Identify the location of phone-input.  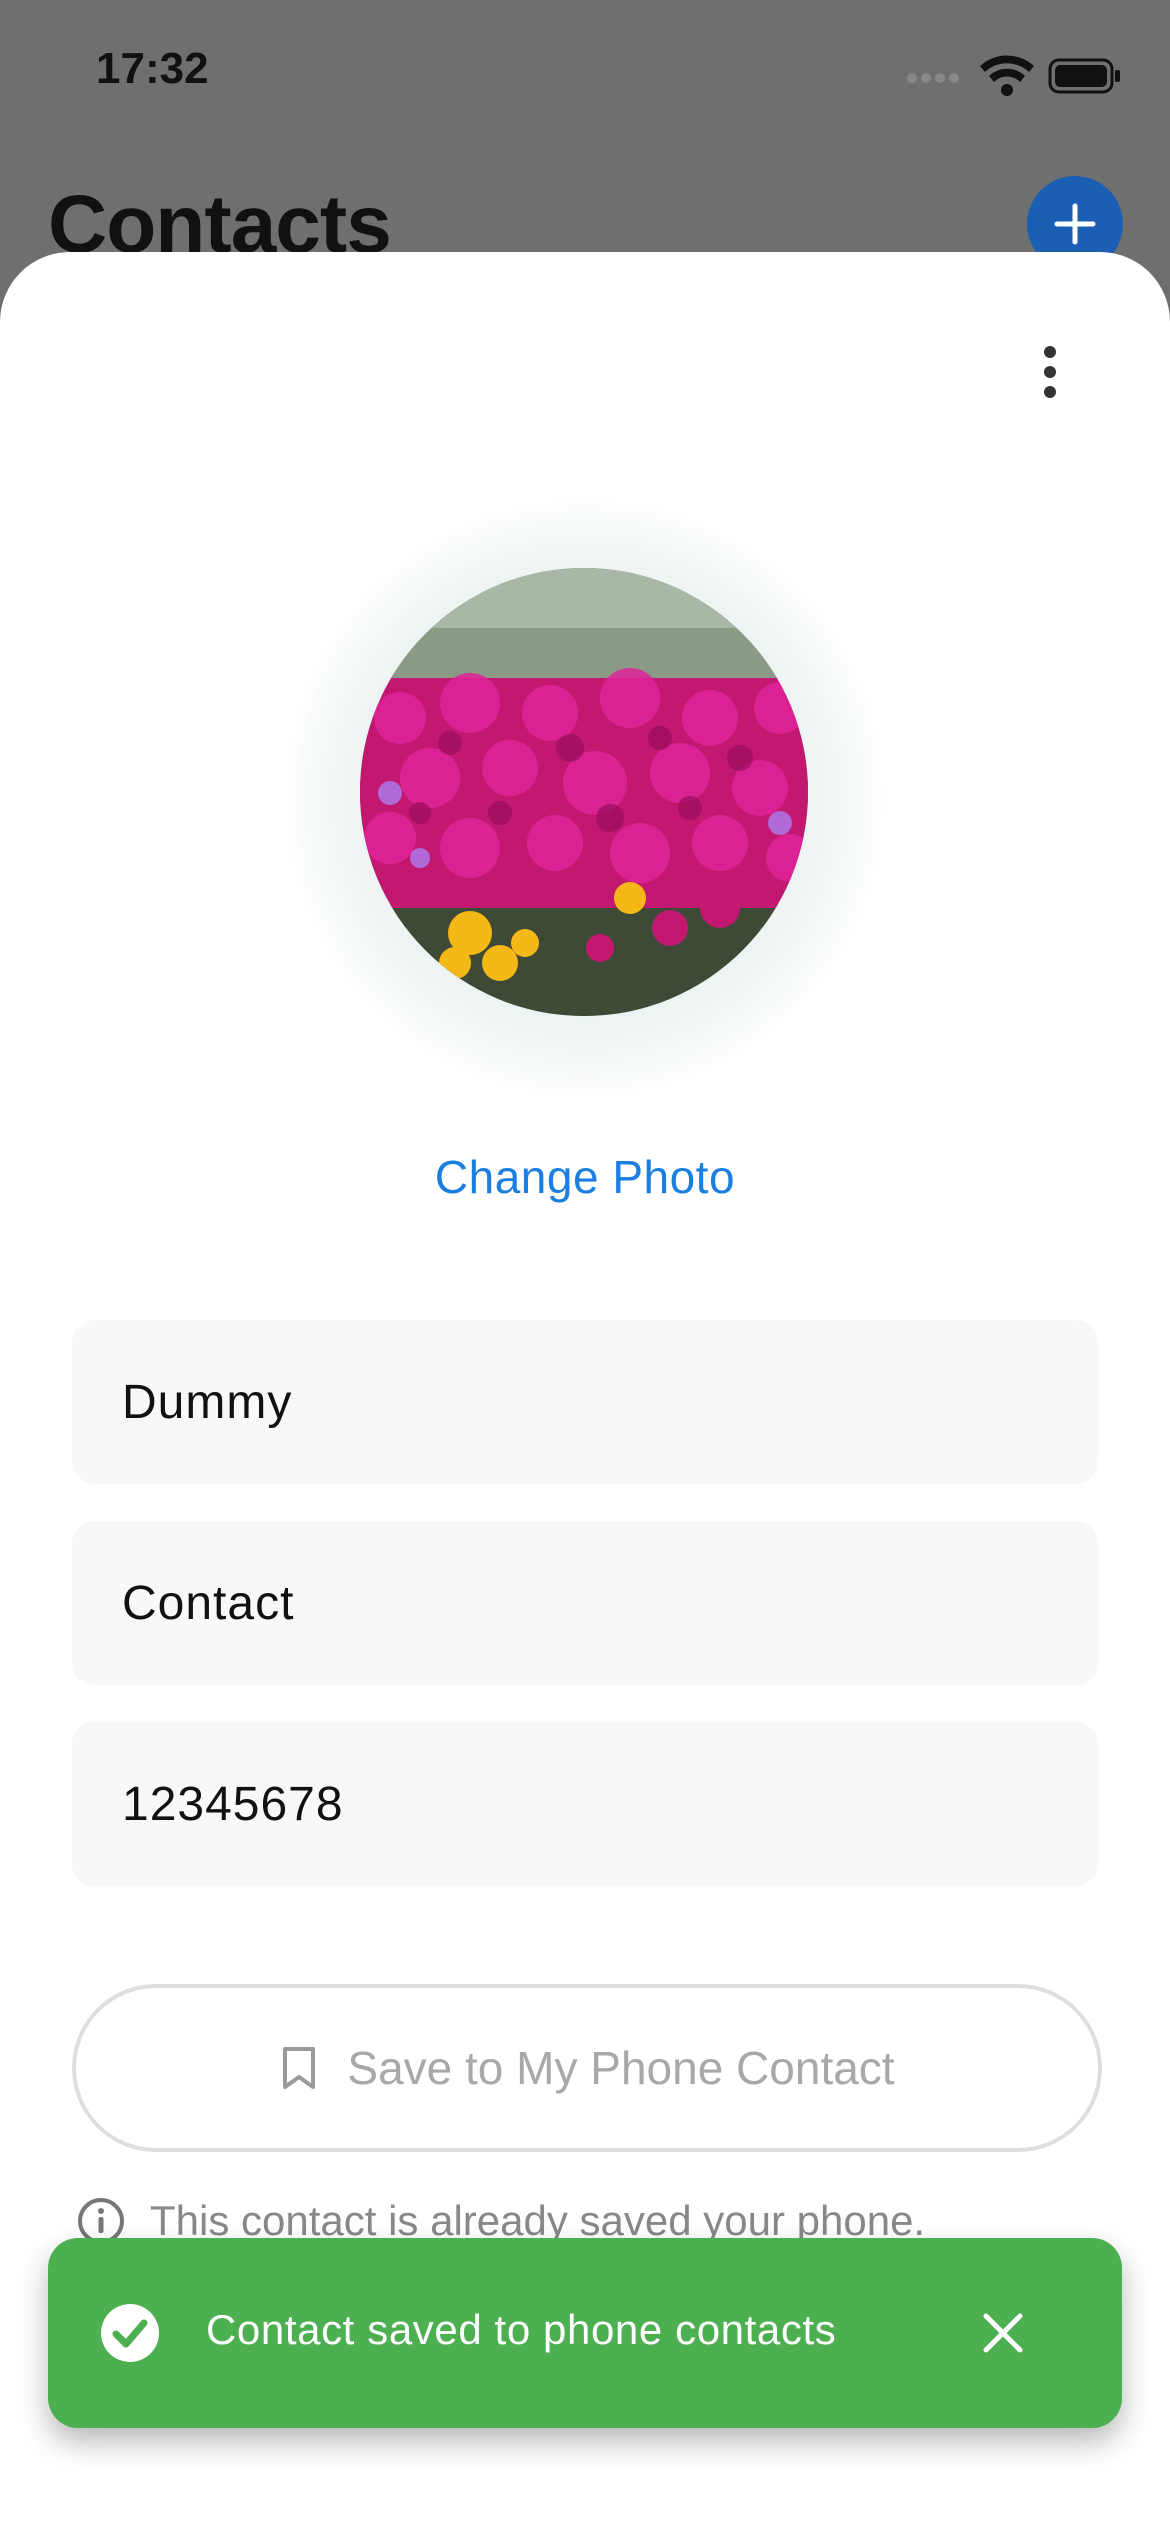
(585, 1804).